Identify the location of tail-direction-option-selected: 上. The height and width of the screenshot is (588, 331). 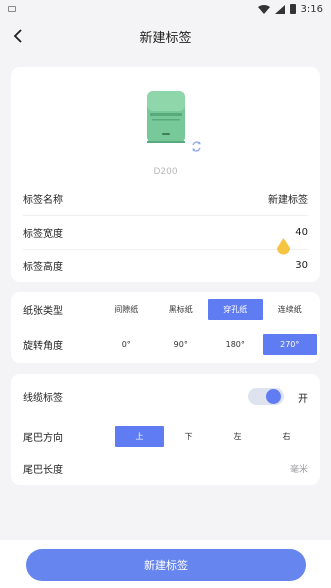
(139, 436).